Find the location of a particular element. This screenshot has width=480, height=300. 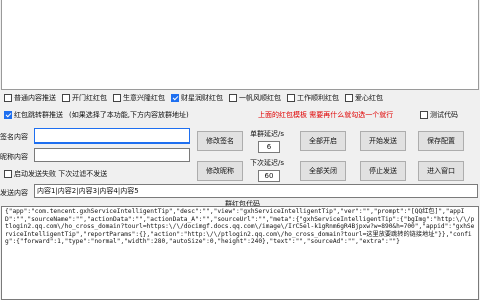

checkbox-label: 财星润财红包 is located at coordinates (202, 98).